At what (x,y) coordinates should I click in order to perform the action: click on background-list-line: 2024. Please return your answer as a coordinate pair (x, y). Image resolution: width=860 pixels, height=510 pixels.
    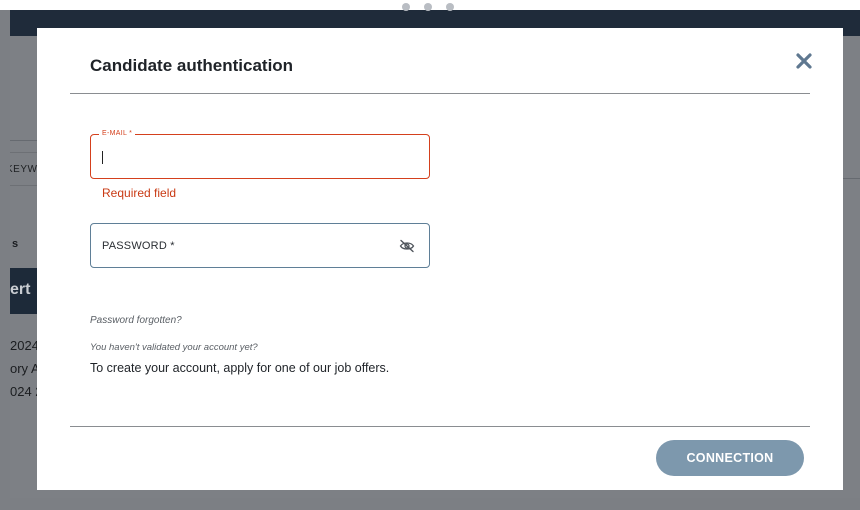
    Looking at the image, I should click on (23, 345).